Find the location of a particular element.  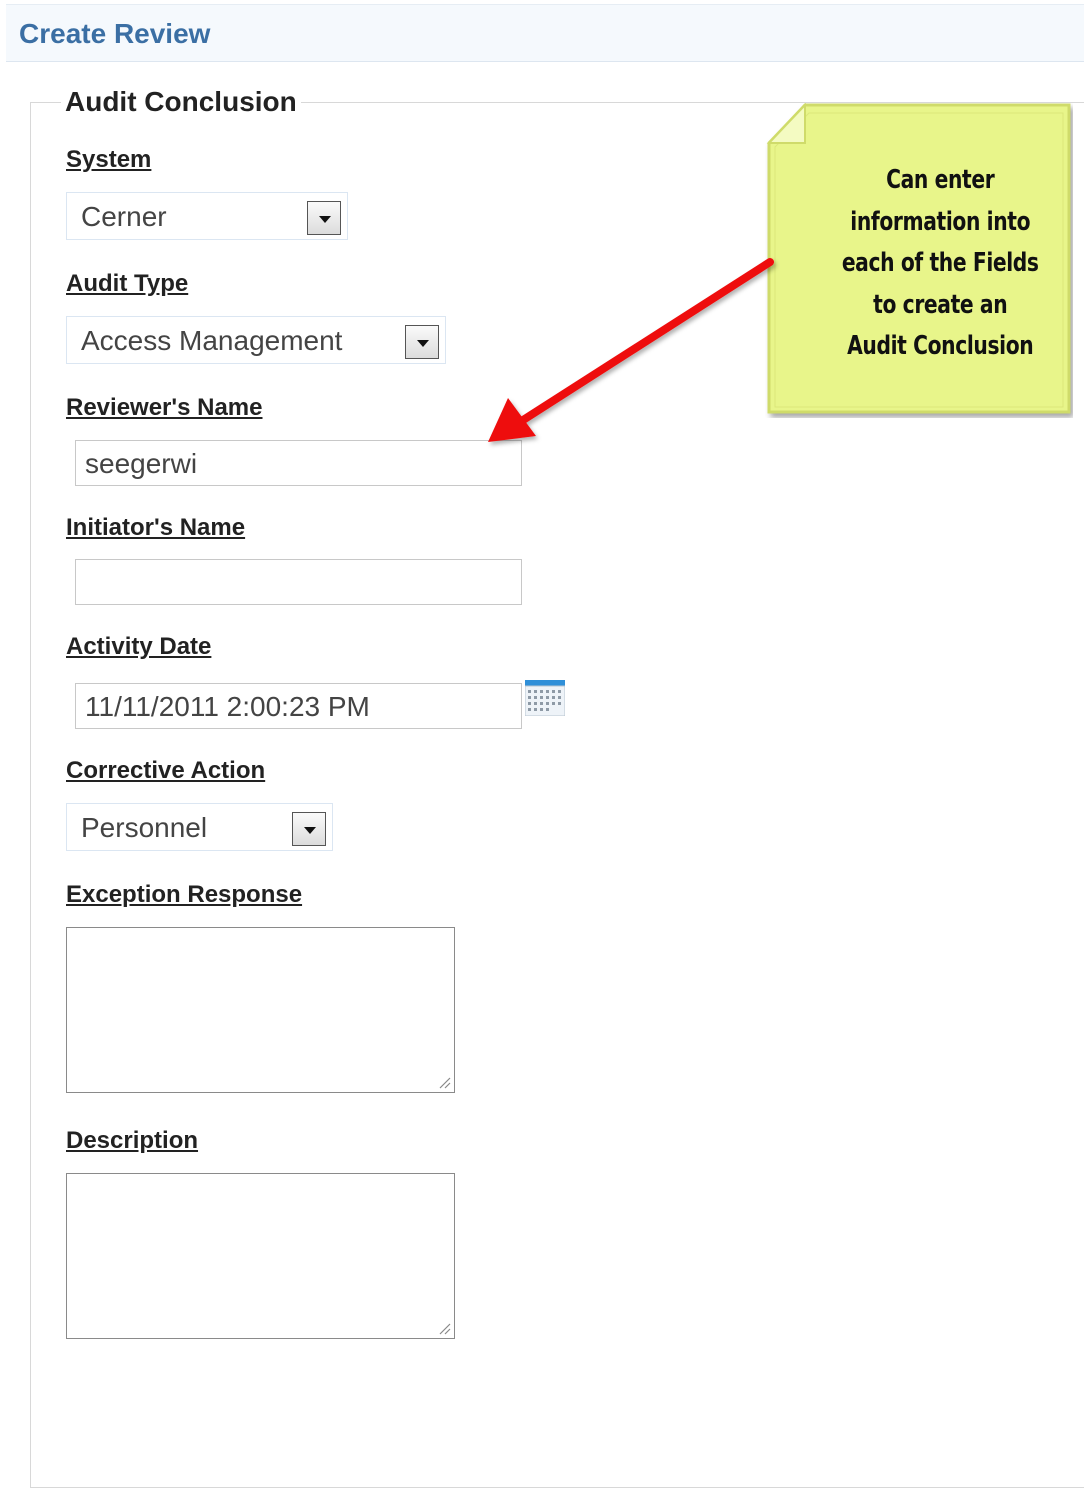

section-legend: Audit Conclusion is located at coordinates (181, 101).